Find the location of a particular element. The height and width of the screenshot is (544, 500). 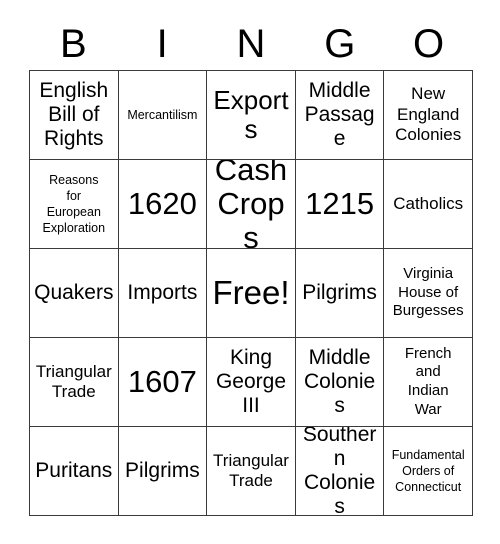

bingo-cell-r2-c2: 1620 is located at coordinates (163, 204).